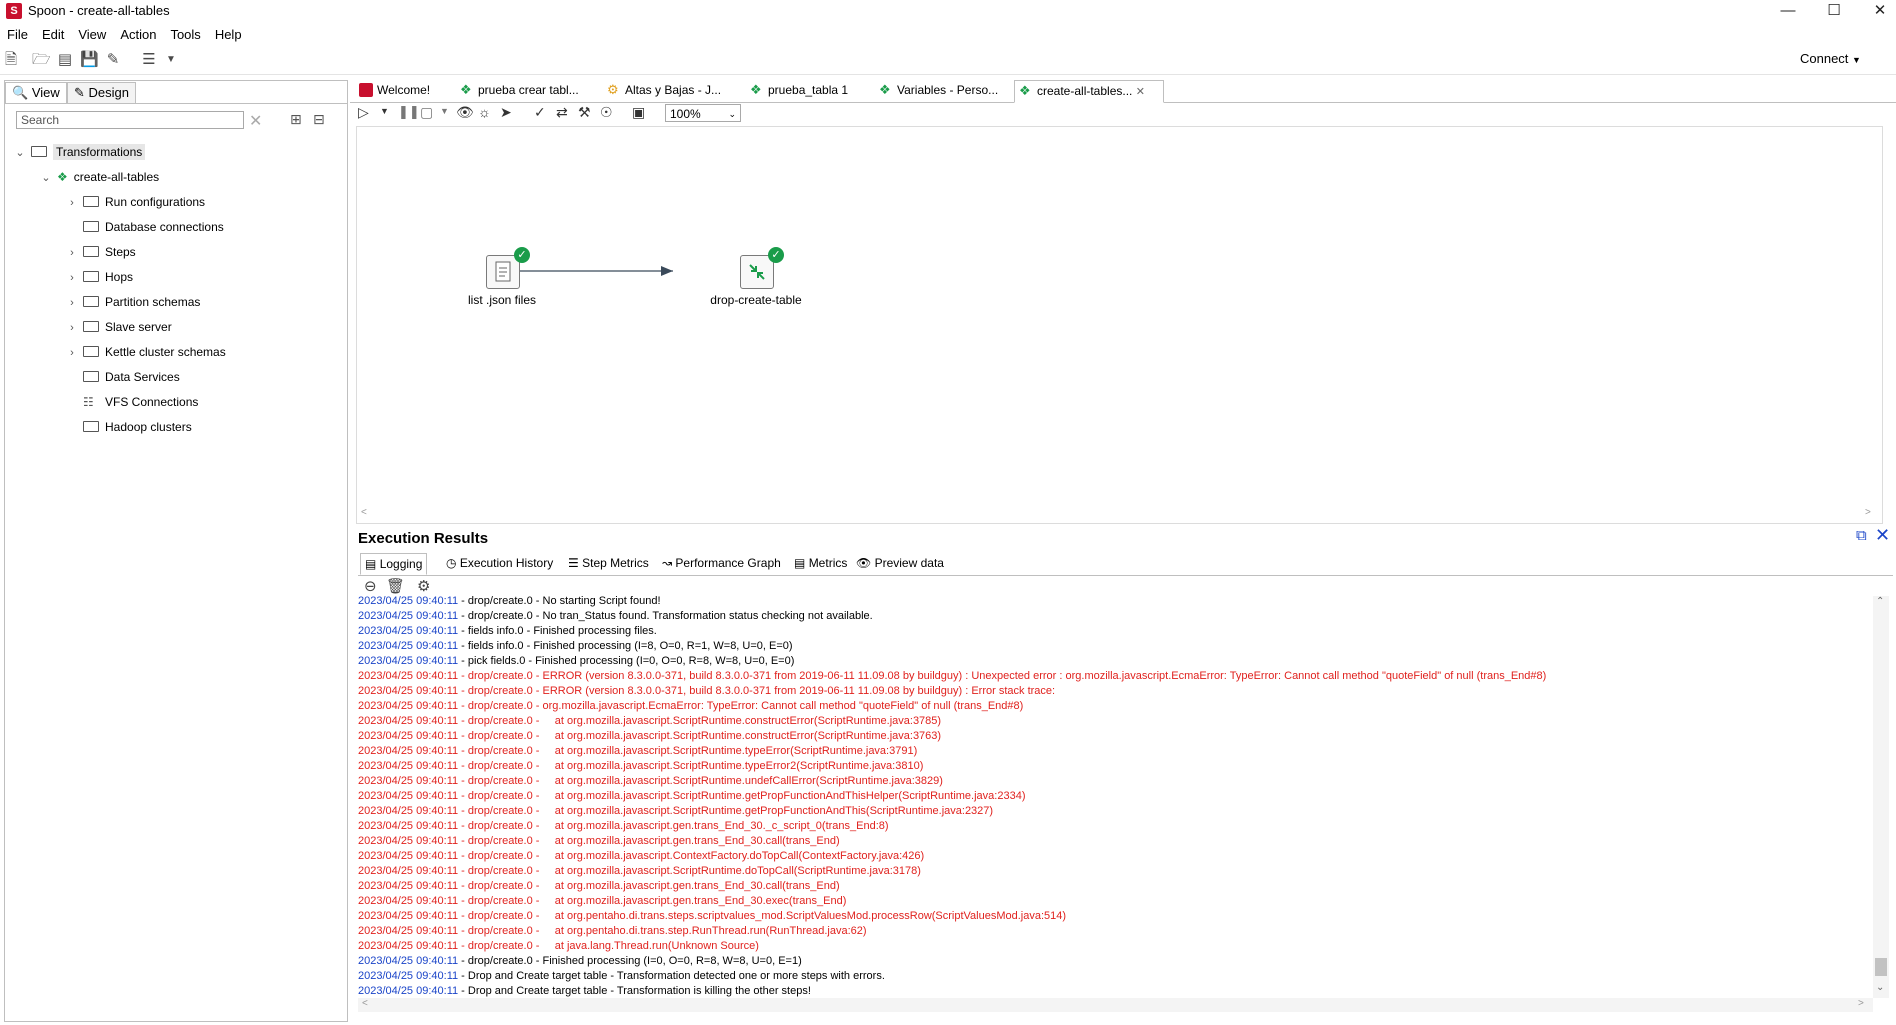 This screenshot has width=1896, height=1025. What do you see at coordinates (92, 34) in the screenshot?
I see `menu-view: View` at bounding box center [92, 34].